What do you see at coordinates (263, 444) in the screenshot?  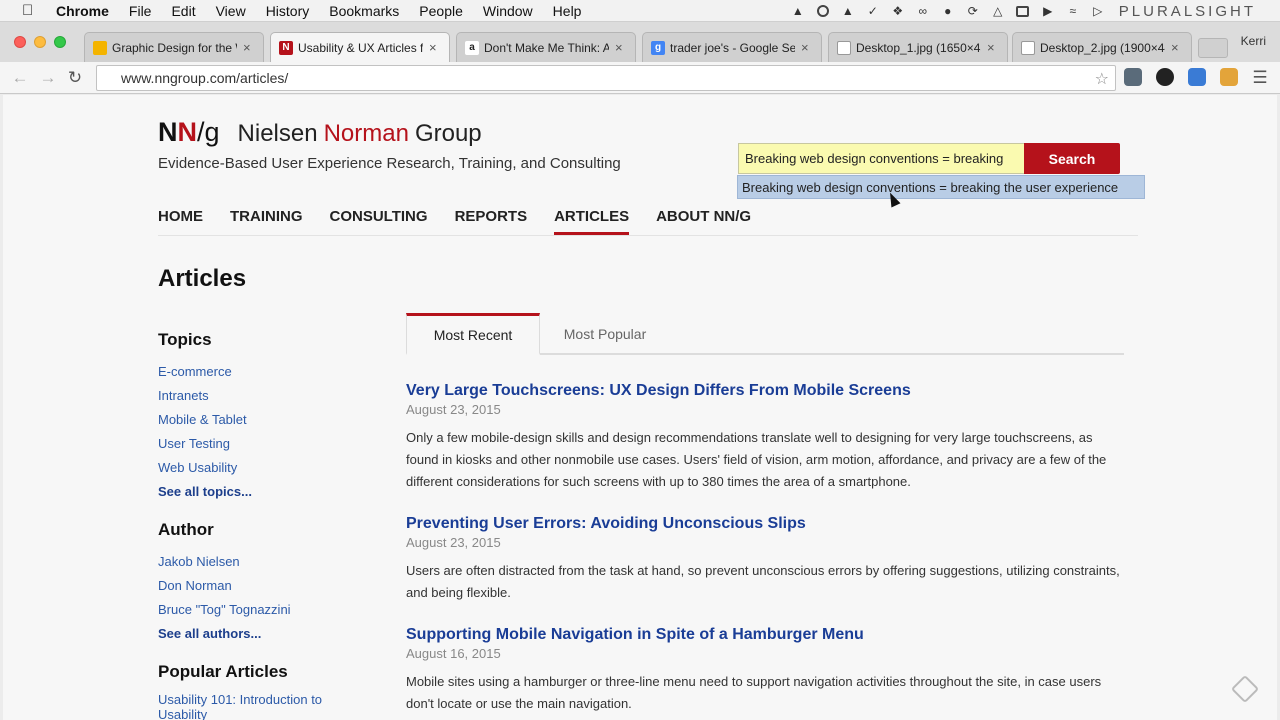 I see `topic-link-user-testing: User Testing` at bounding box center [263, 444].